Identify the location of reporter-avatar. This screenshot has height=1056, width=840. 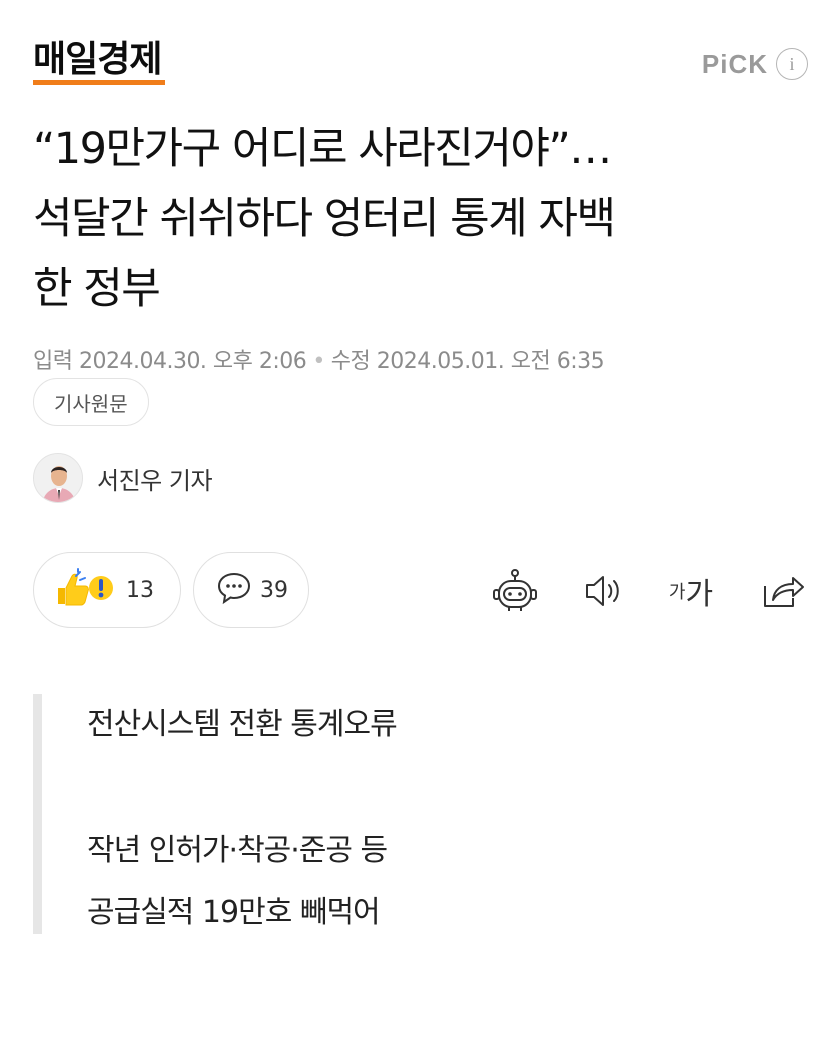
(58, 478).